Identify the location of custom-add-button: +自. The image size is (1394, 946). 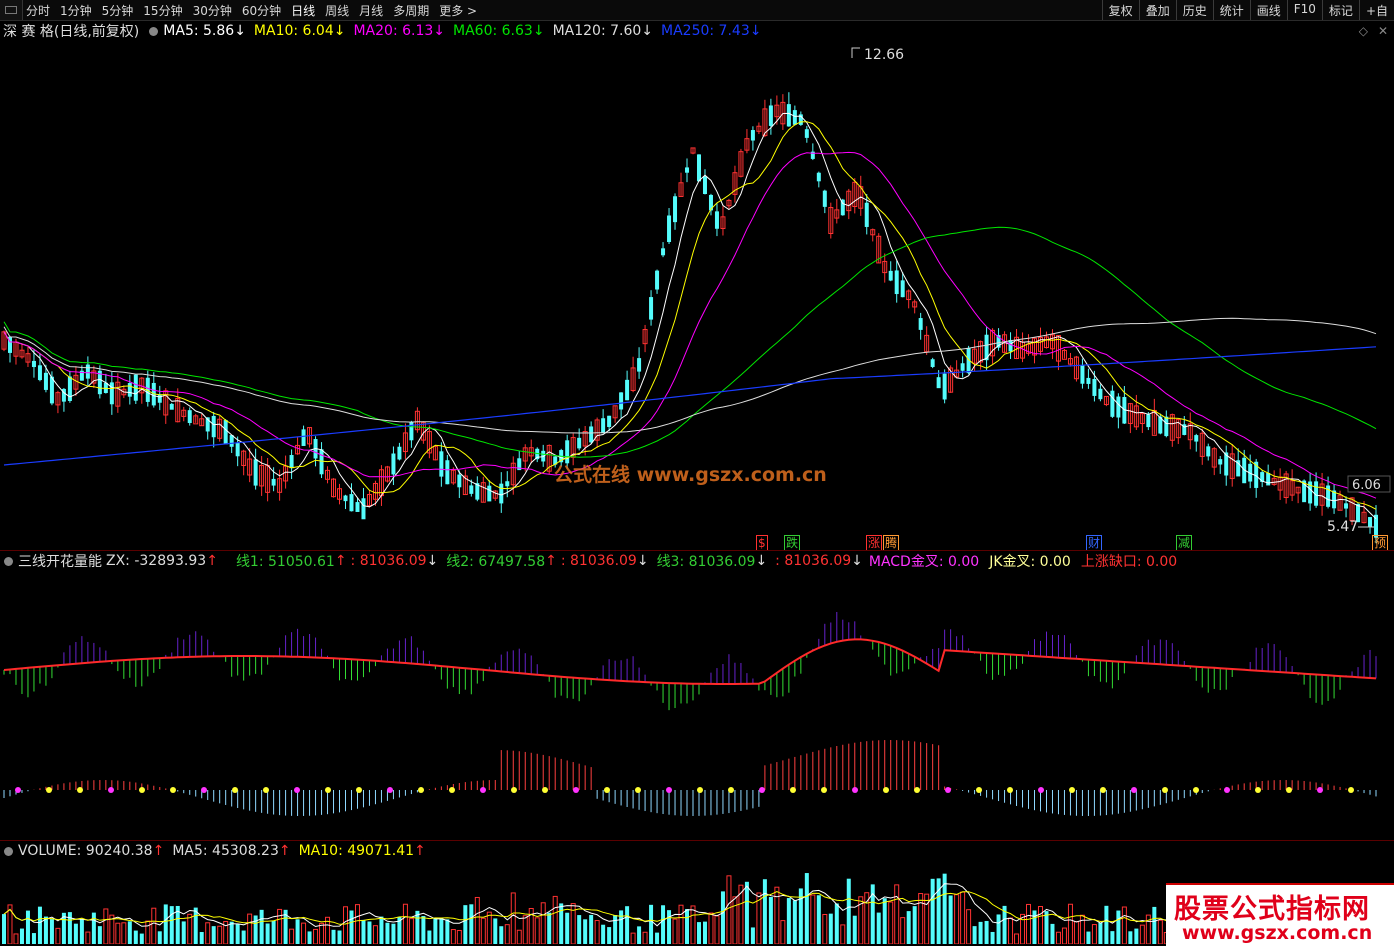
(1376, 10).